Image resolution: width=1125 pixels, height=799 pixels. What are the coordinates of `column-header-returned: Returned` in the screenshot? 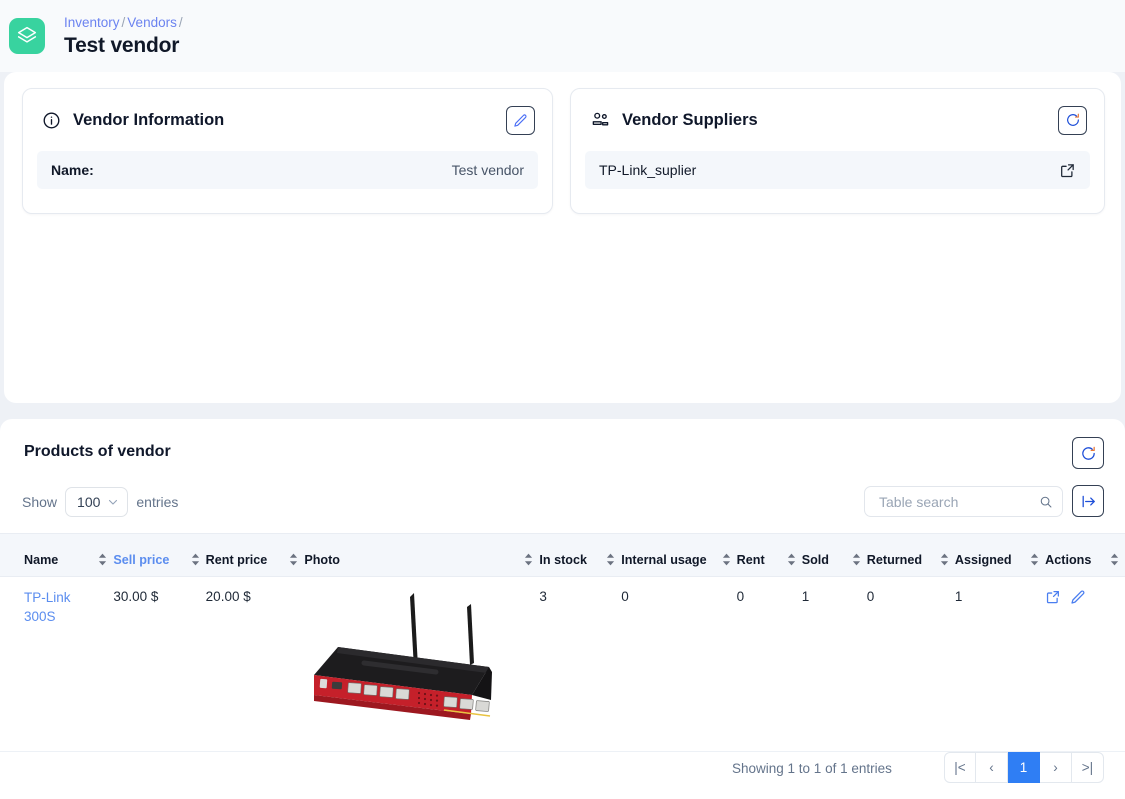 It's located at (910, 555).